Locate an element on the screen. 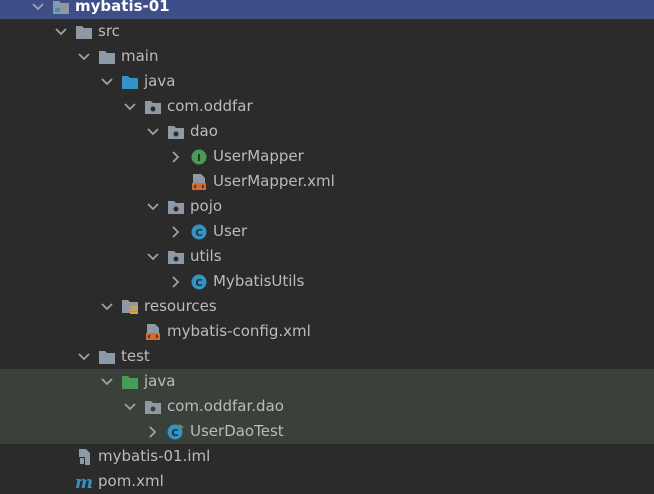 The height and width of the screenshot is (494, 654). tree-item-main-java: java is located at coordinates (327, 81).